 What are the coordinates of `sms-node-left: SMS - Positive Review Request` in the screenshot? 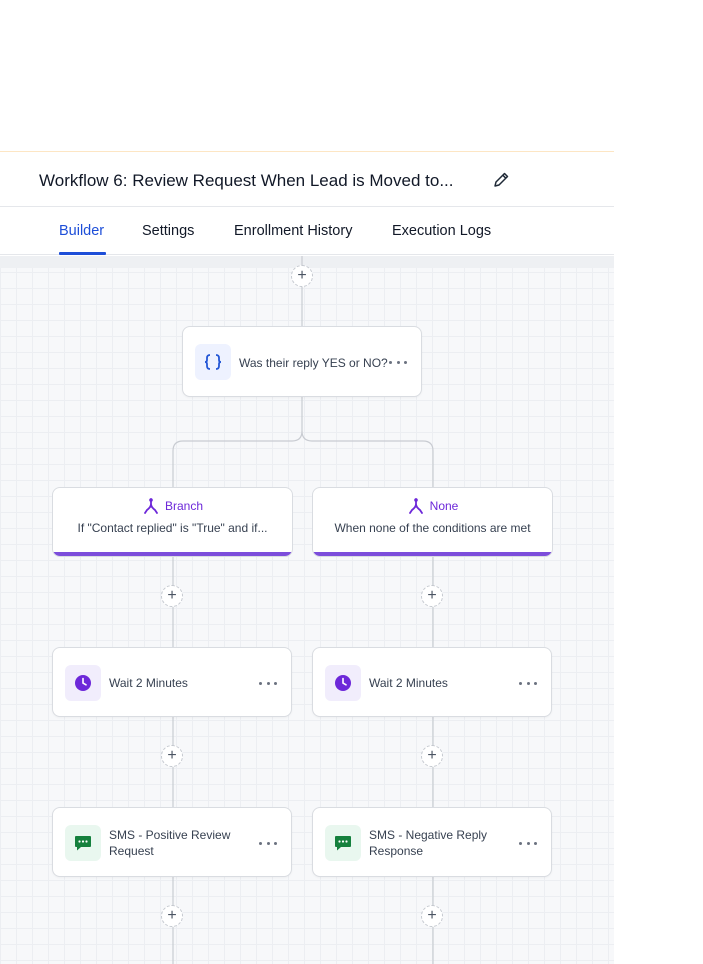 It's located at (172, 842).